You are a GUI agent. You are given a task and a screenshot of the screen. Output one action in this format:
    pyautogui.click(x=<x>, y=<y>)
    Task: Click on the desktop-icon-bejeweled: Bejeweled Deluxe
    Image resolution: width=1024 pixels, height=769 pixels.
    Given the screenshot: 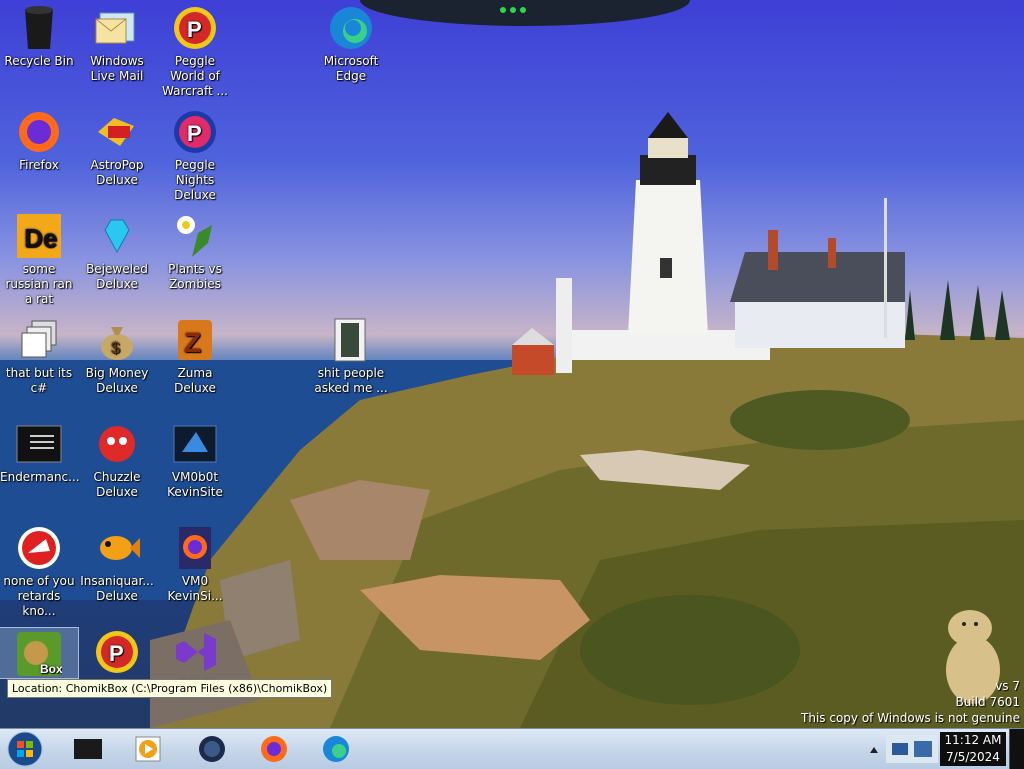 What is the action you would take?
    pyautogui.click(x=117, y=250)
    